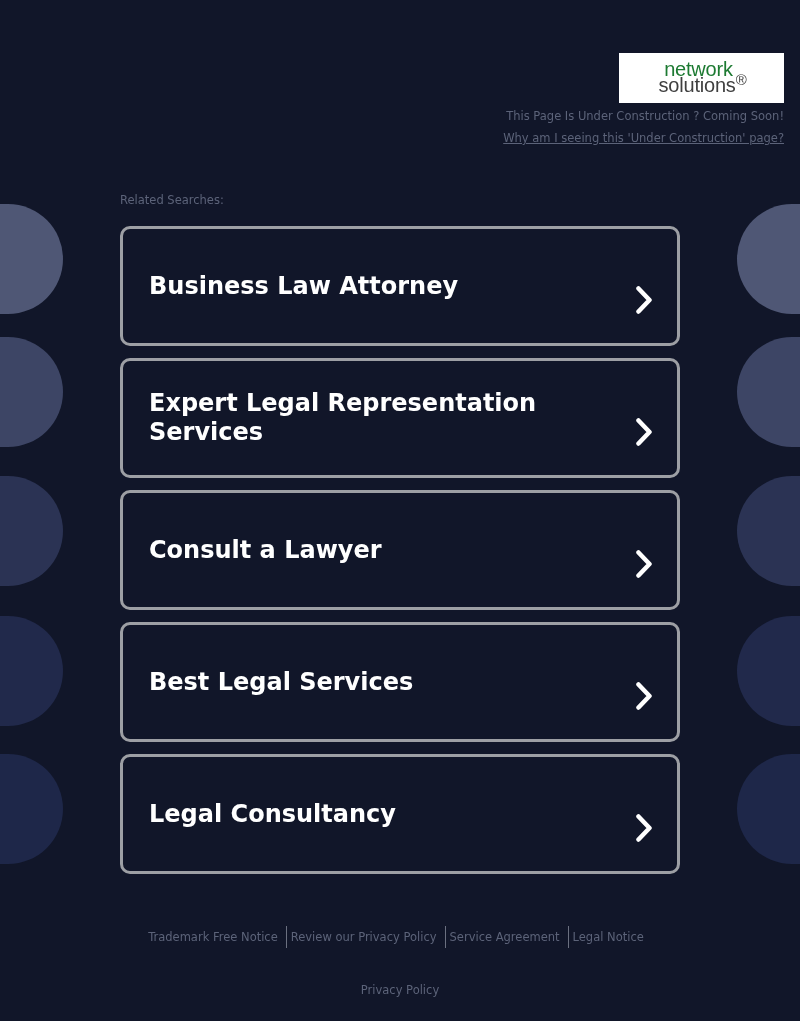 Image resolution: width=800 pixels, height=1021 pixels. I want to click on construction-notice: This Page Is Under Construction ? Coming Soon!, so click(645, 116).